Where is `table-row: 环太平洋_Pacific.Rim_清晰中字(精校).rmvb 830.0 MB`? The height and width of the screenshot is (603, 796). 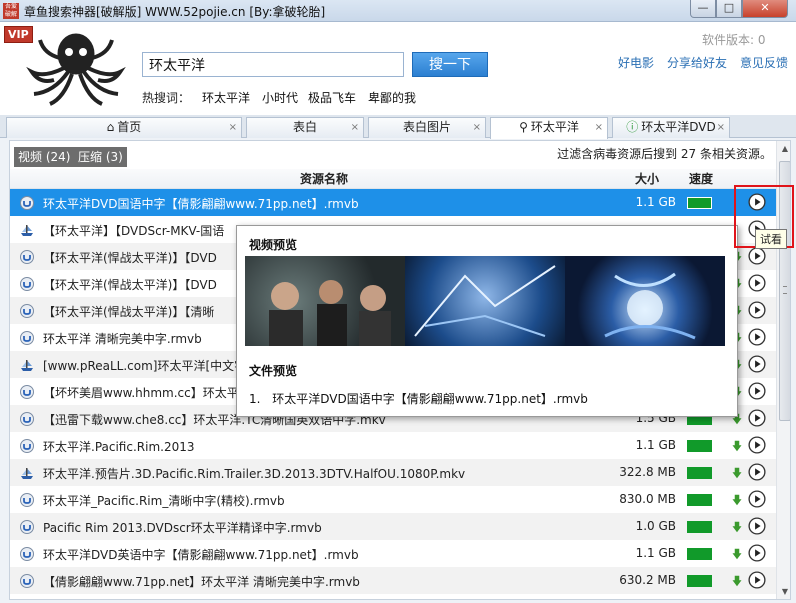 table-row: 环太平洋_Pacific.Rim_清晰中字(精校).rmvb 830.0 MB is located at coordinates (393, 499).